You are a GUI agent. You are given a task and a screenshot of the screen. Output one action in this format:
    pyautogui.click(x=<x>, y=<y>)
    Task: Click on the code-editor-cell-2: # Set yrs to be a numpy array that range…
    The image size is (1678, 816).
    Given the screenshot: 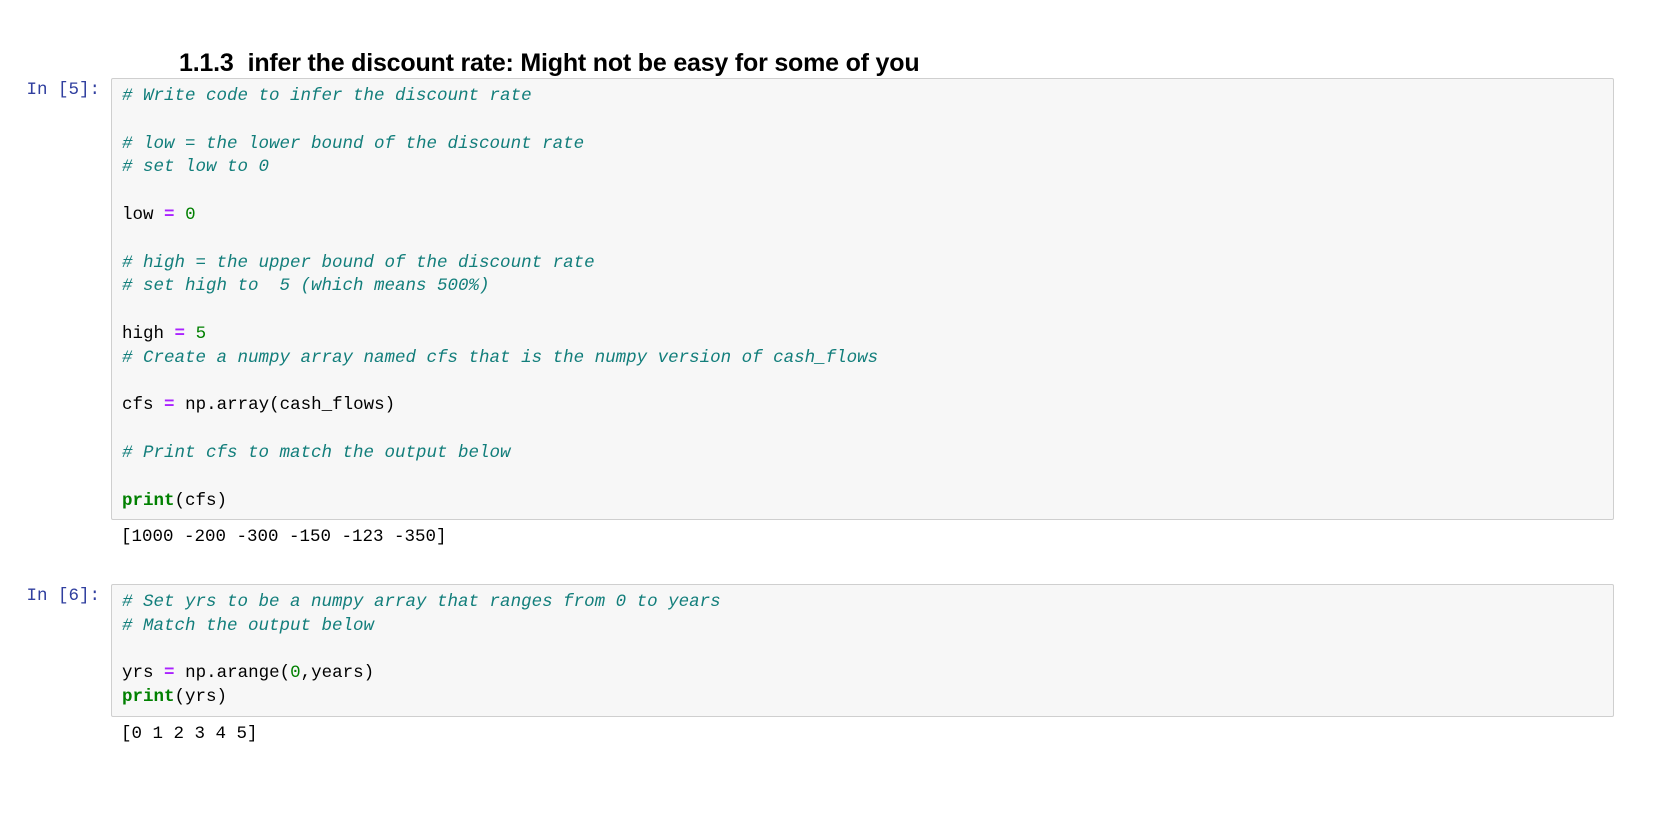 What is the action you would take?
    pyautogui.click(x=862, y=650)
    